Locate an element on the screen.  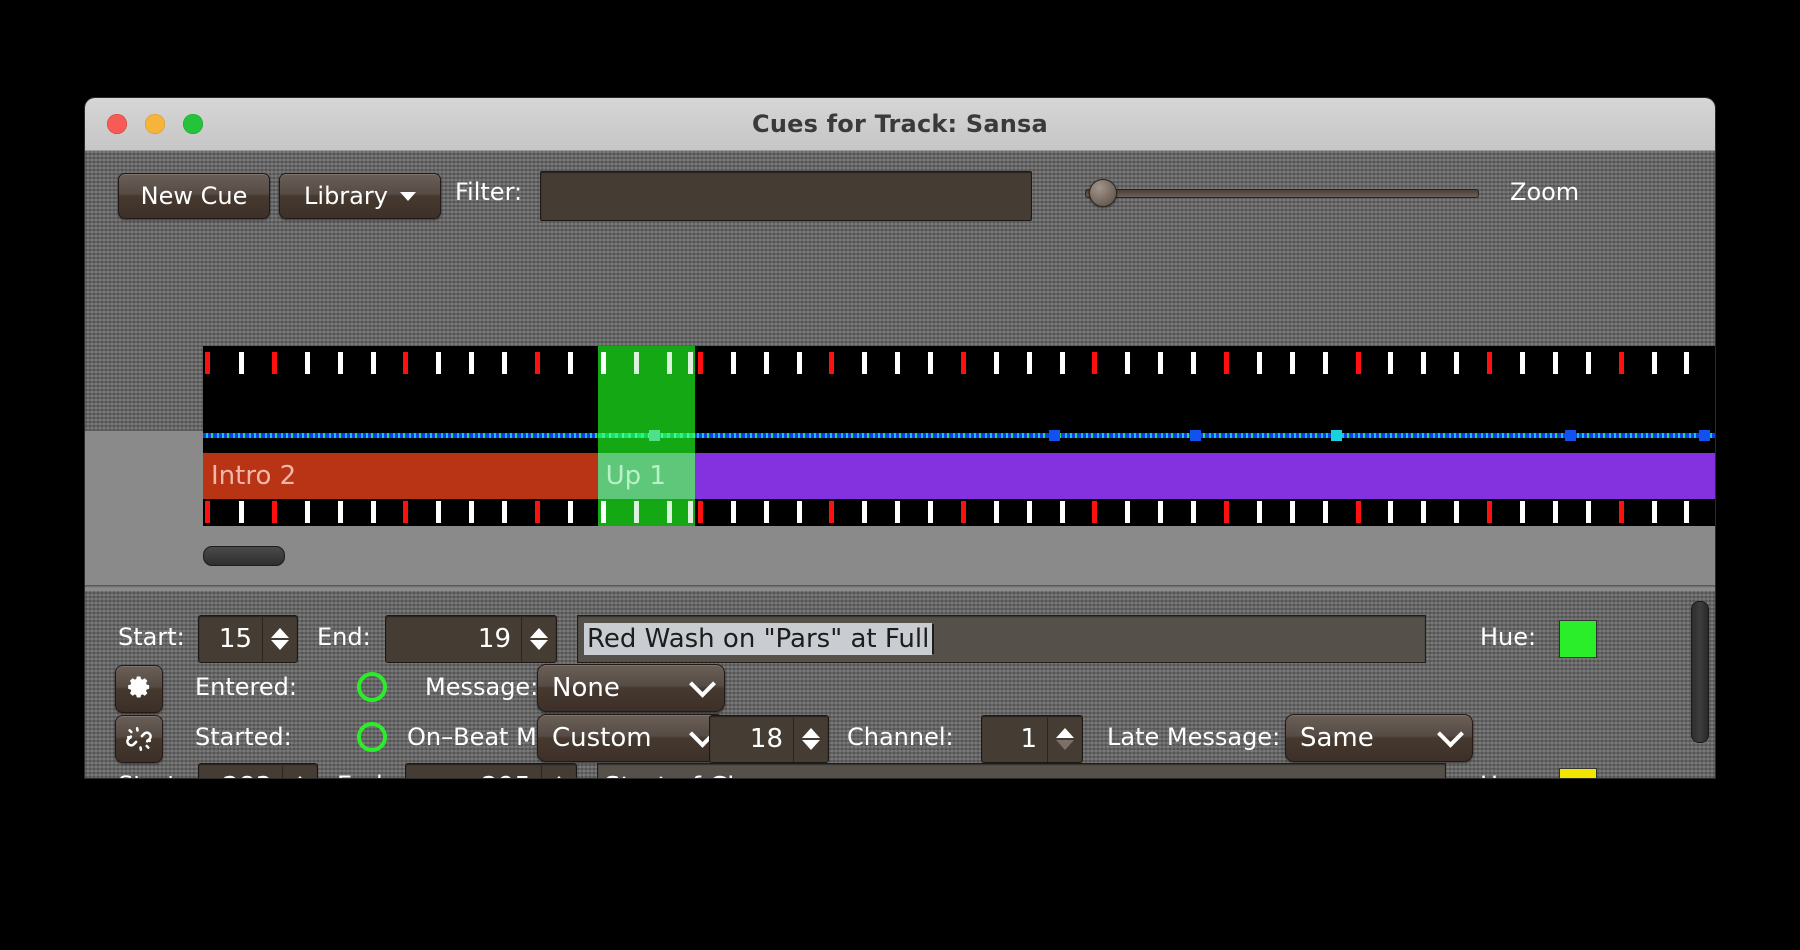
zoom-slider-track is located at coordinates (1282, 193).